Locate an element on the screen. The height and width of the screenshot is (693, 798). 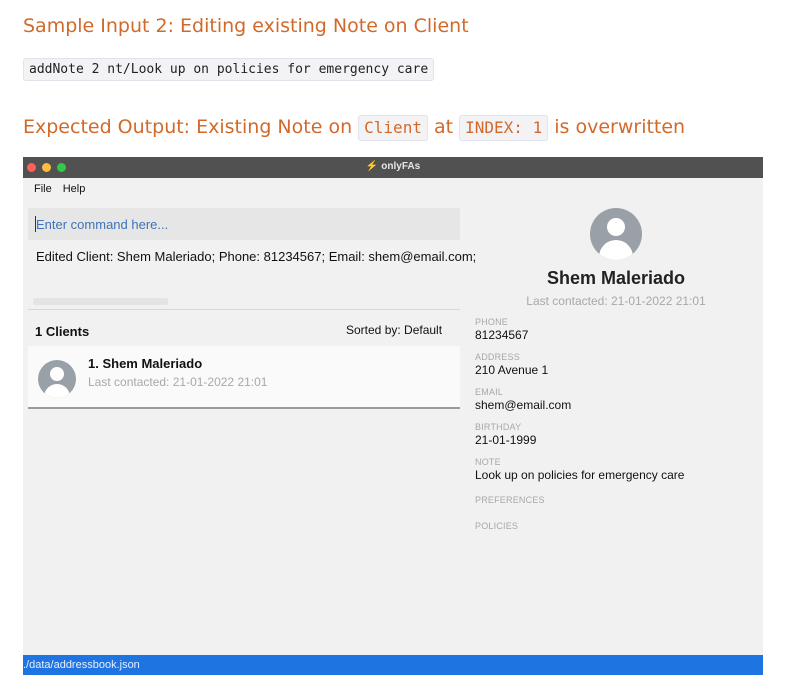
inline-code-index: INDEX: 1 is located at coordinates (504, 128).